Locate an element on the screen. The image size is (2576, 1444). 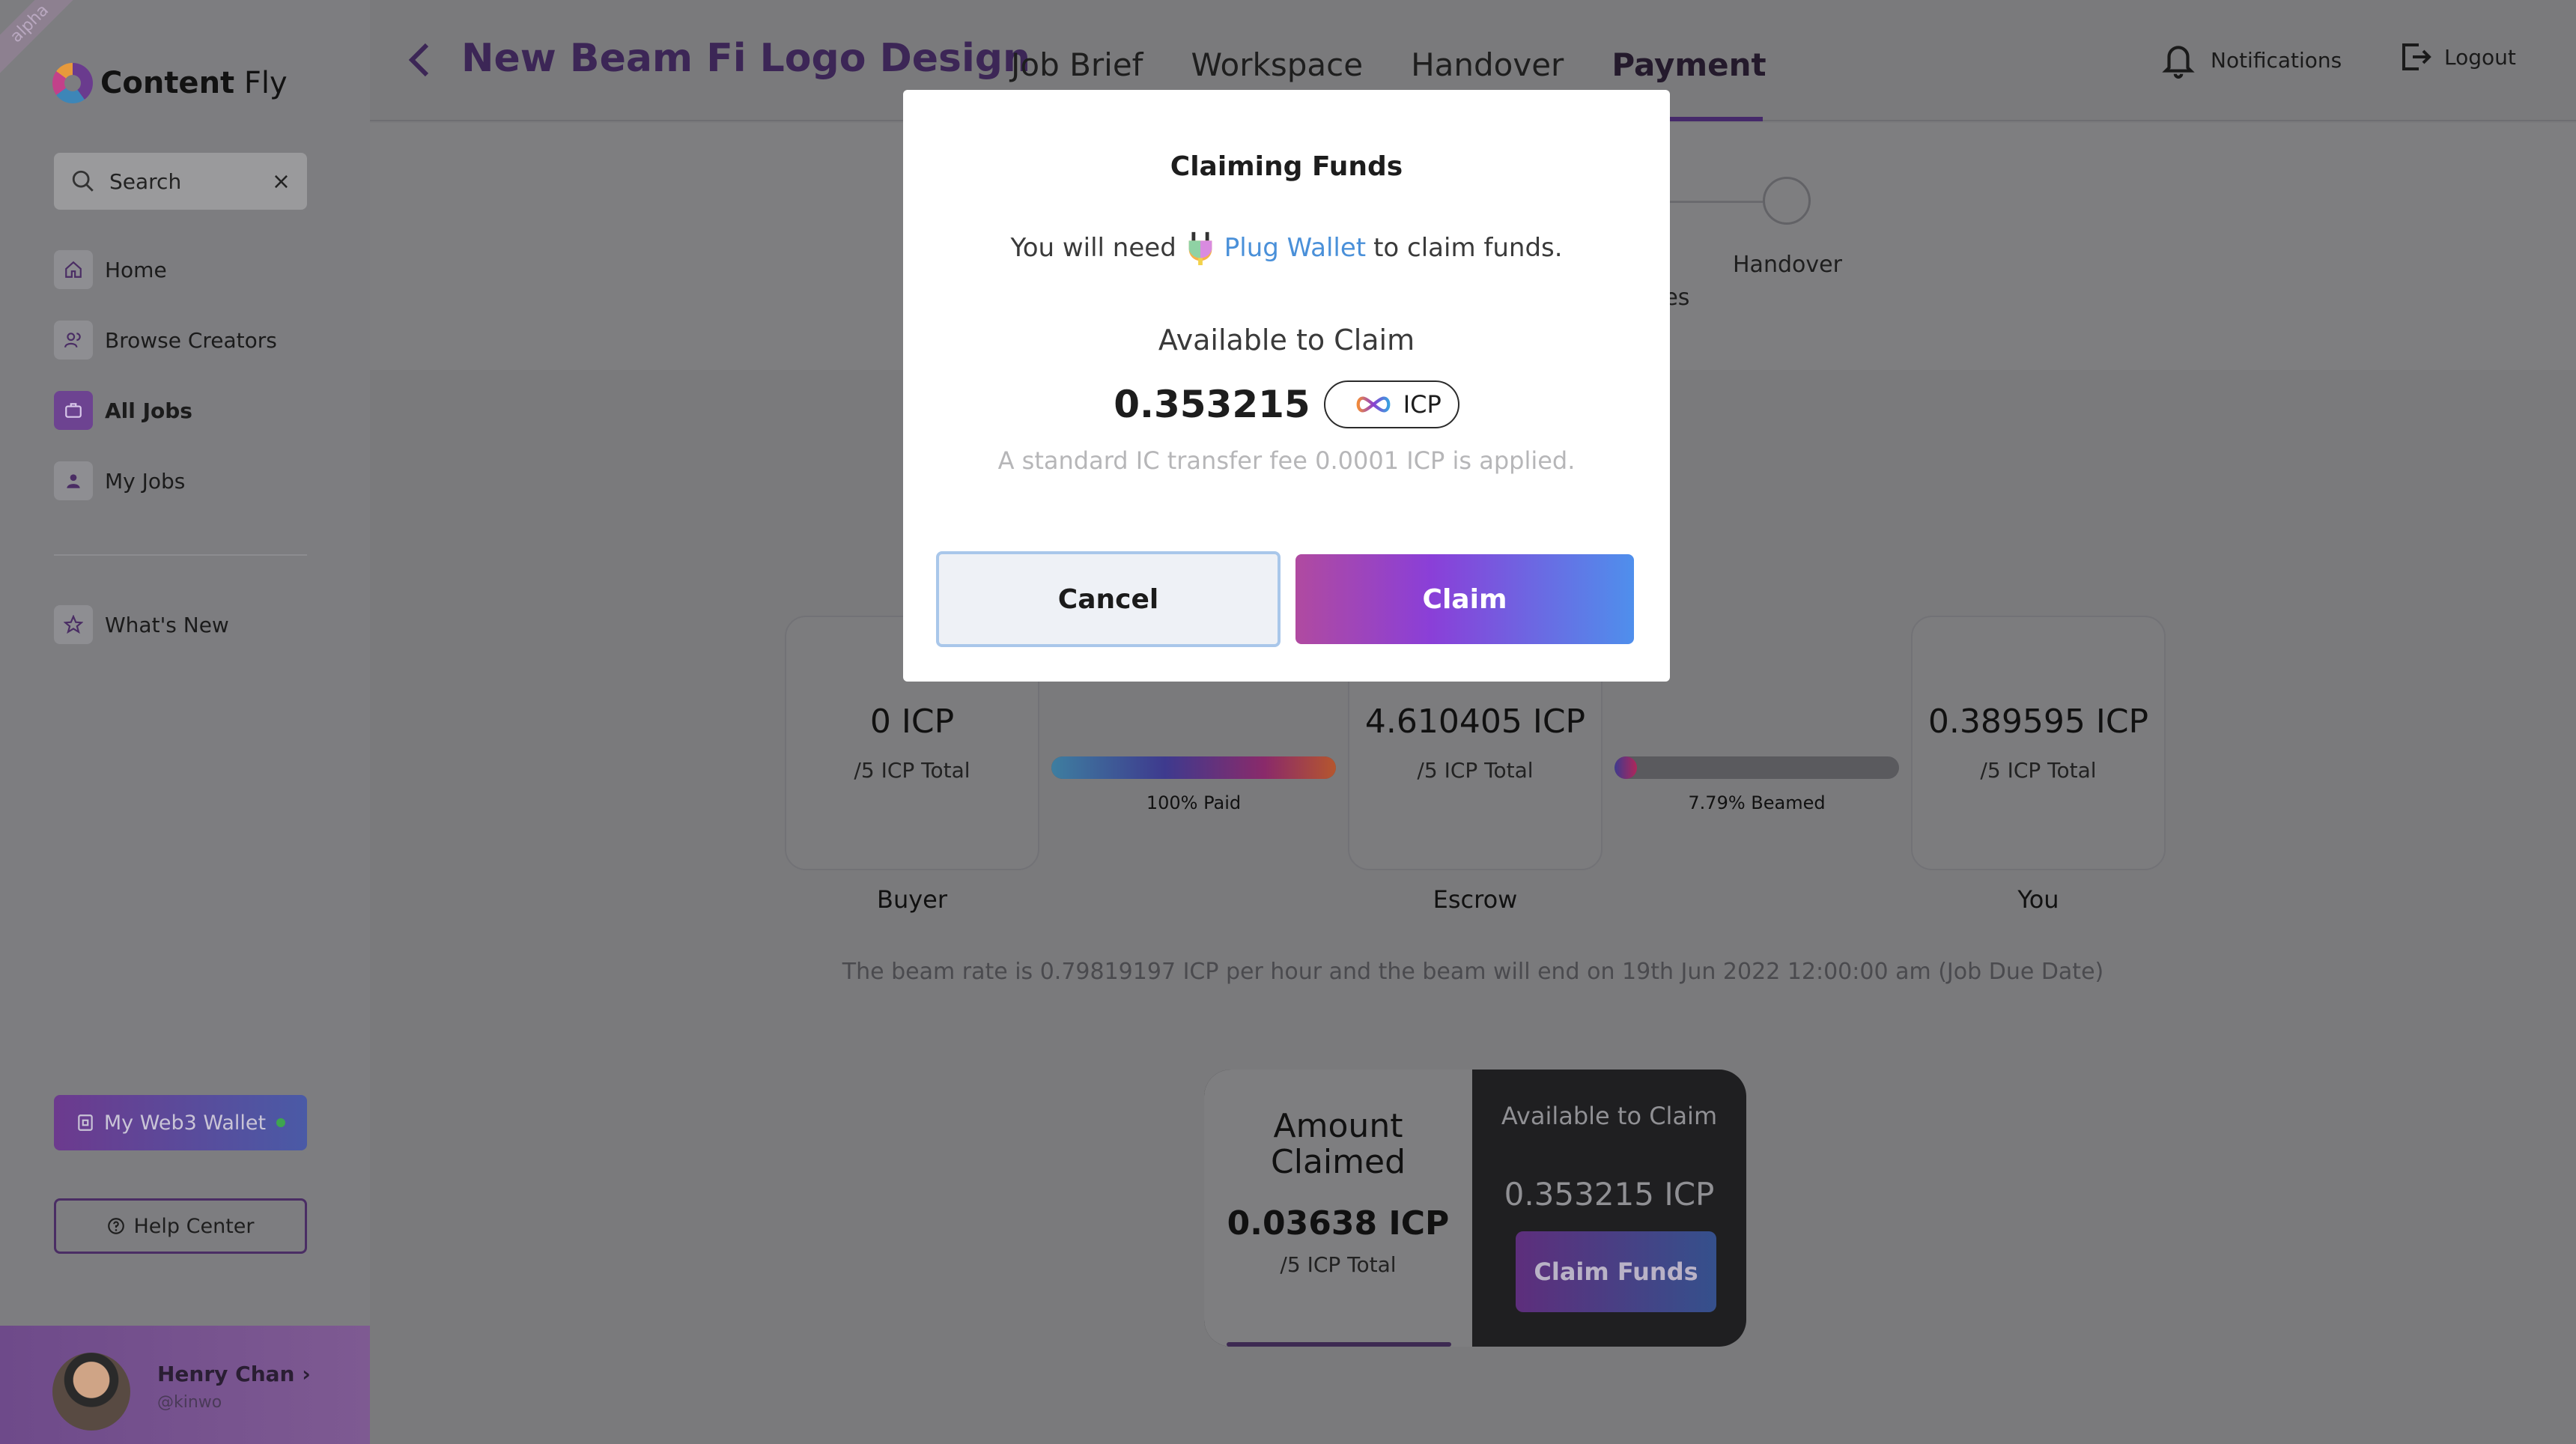
sidebar-item-whats-new: What's New is located at coordinates (141, 624).